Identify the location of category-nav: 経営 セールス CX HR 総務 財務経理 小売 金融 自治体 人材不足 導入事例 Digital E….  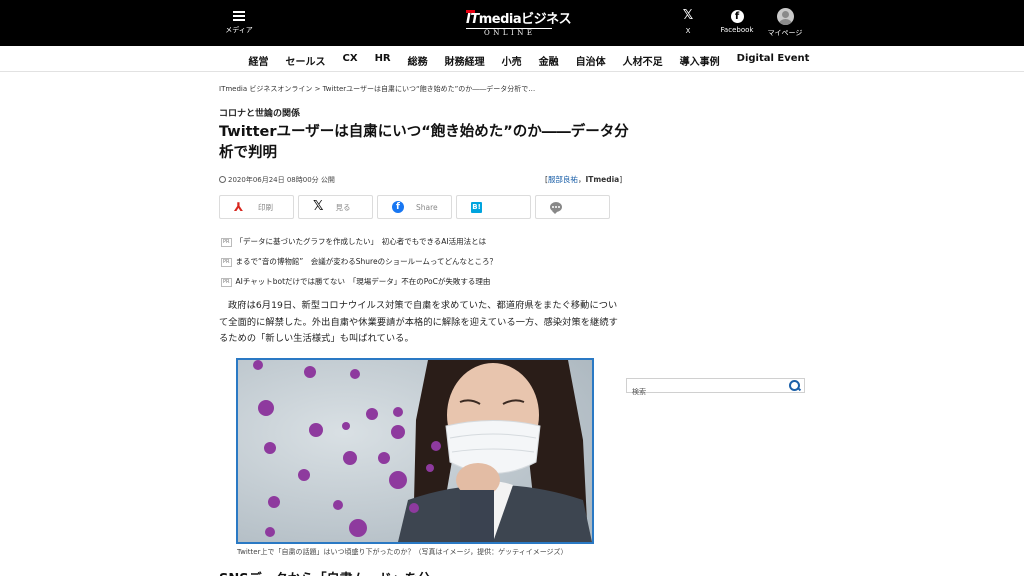
(512, 59).